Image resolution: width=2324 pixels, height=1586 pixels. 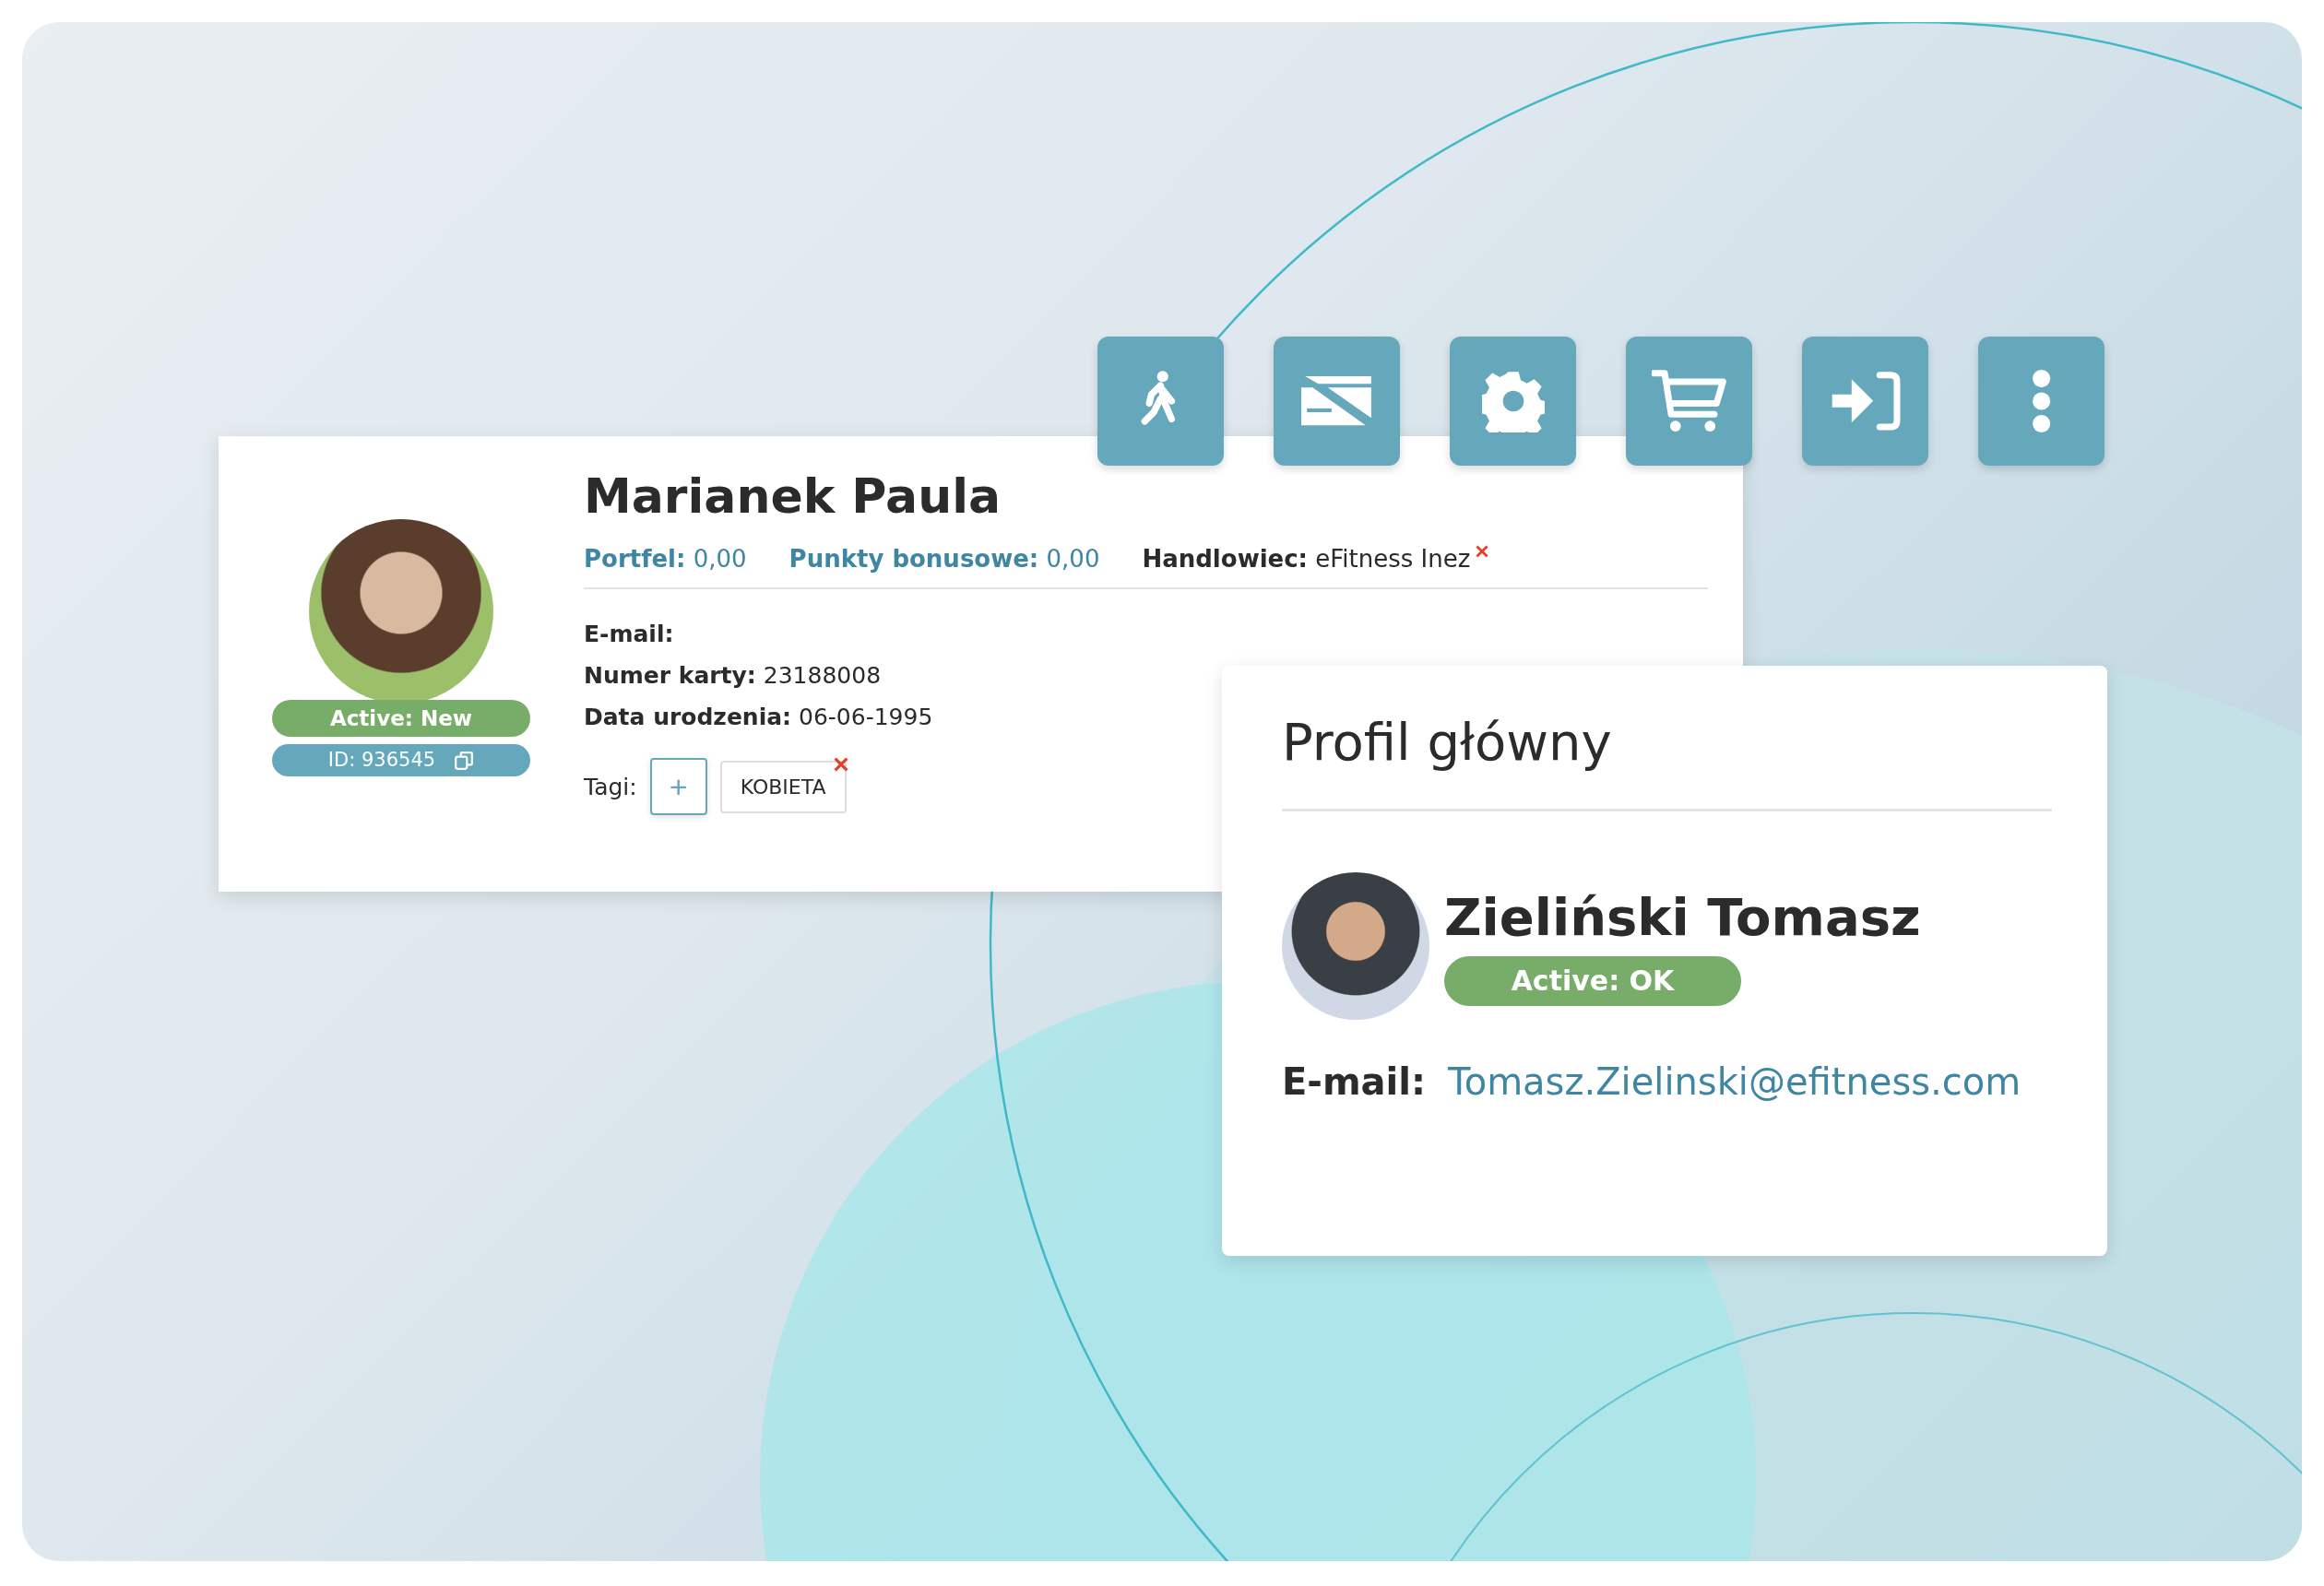 I want to click on field-text: E-mail:, so click(x=629, y=634).